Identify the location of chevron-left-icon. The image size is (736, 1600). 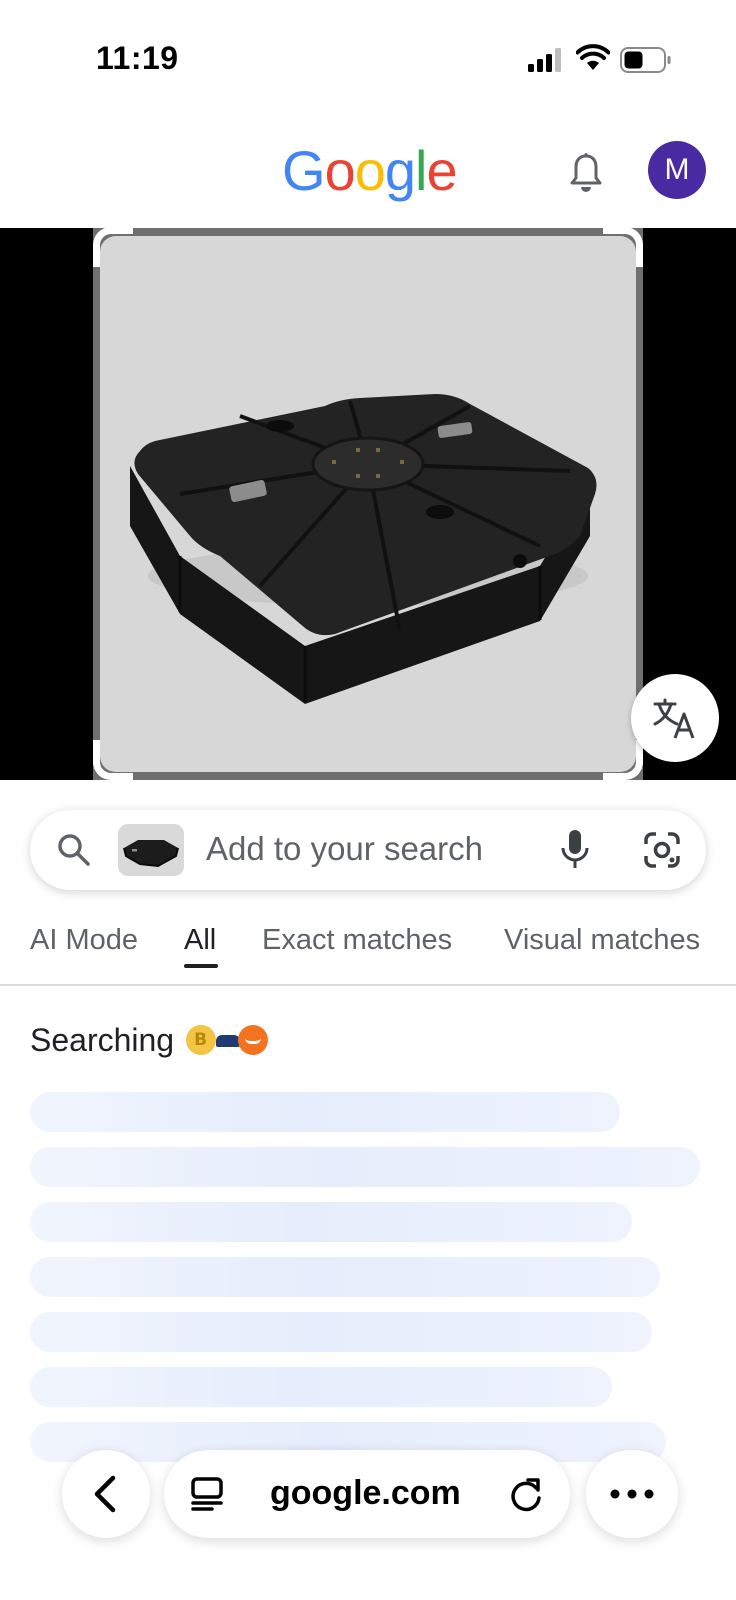
(105, 1494).